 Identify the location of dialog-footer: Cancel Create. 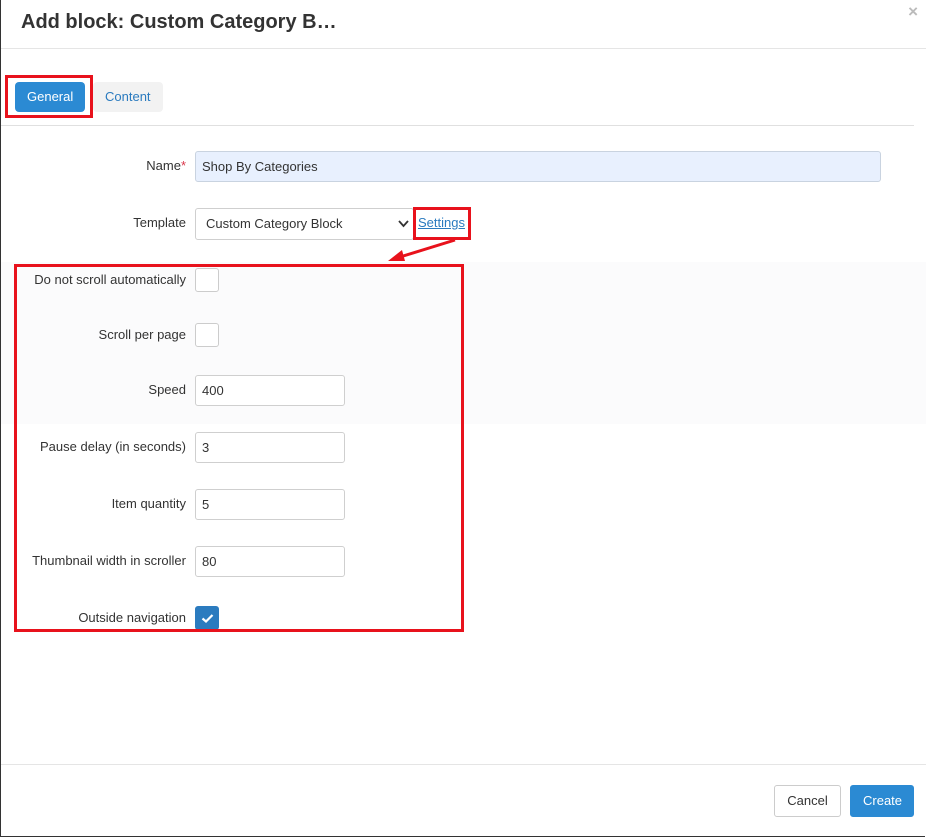
(463, 801).